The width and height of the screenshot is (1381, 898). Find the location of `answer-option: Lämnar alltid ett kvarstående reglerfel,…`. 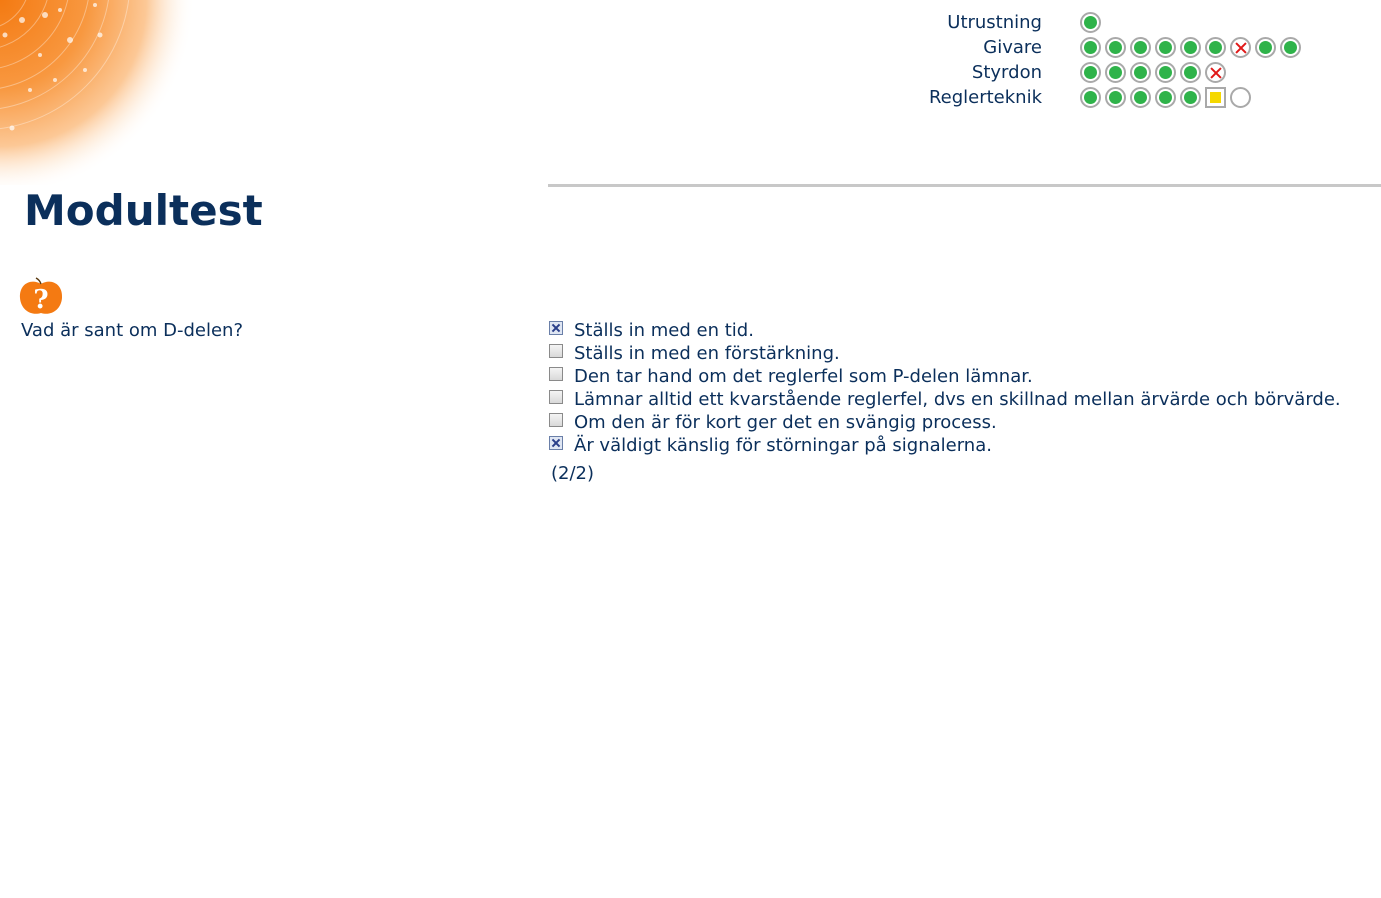

answer-option: Lämnar alltid ett kvarstående reglerfel,… is located at coordinates (945, 399).